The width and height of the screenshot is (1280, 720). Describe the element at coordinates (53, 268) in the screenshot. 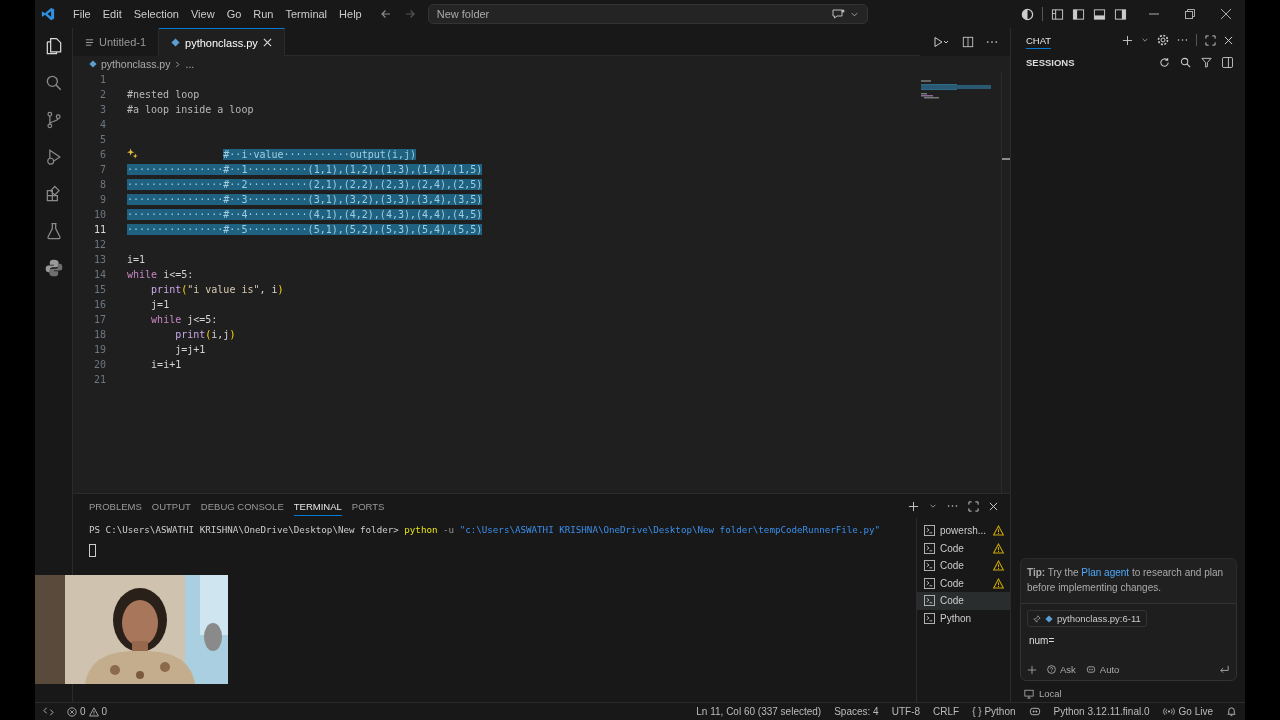

I see `two-tone-logo-icon` at that location.